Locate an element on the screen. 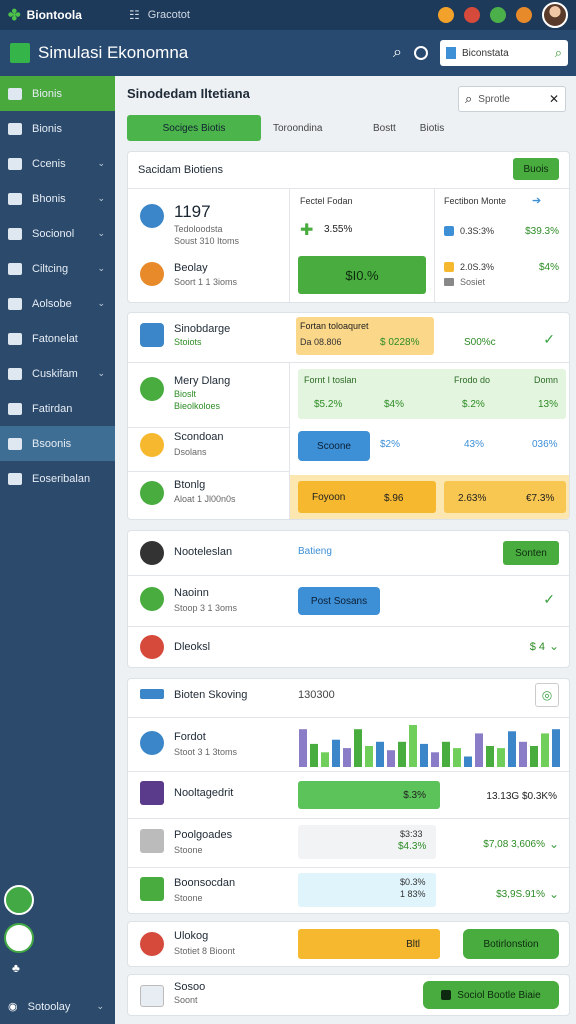  card4-r2-bar: $.3% is located at coordinates (369, 795).